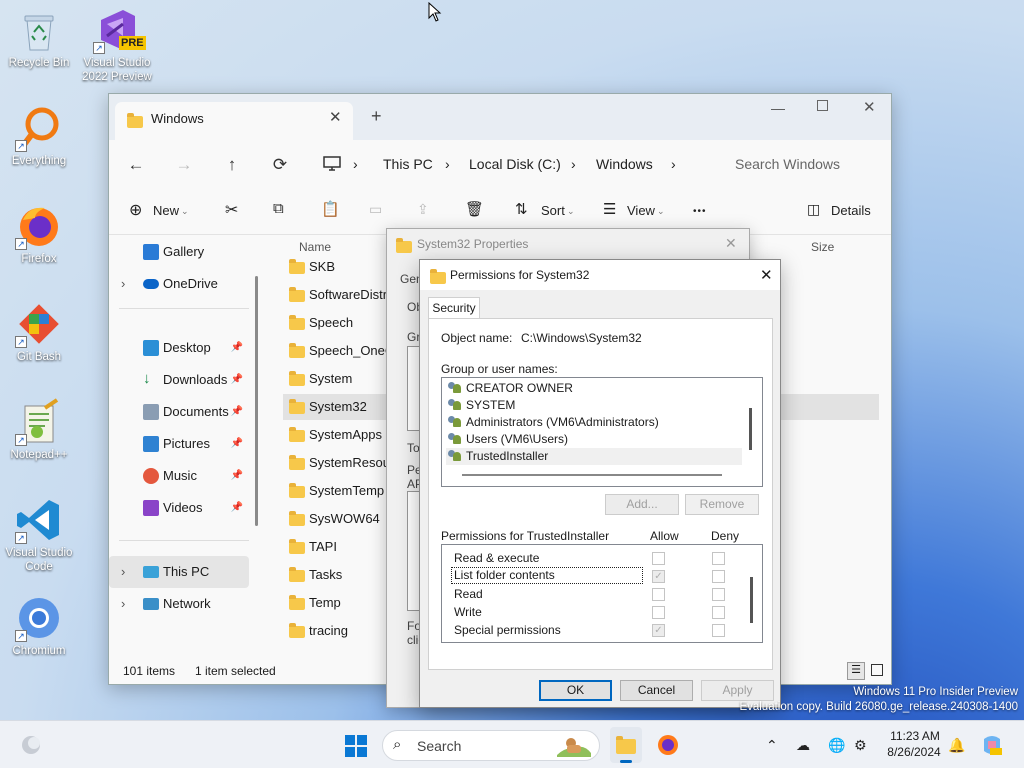 Image resolution: width=1024 pixels, height=768 pixels. What do you see at coordinates (851, 210) in the screenshot?
I see `details-button: Details` at bounding box center [851, 210].